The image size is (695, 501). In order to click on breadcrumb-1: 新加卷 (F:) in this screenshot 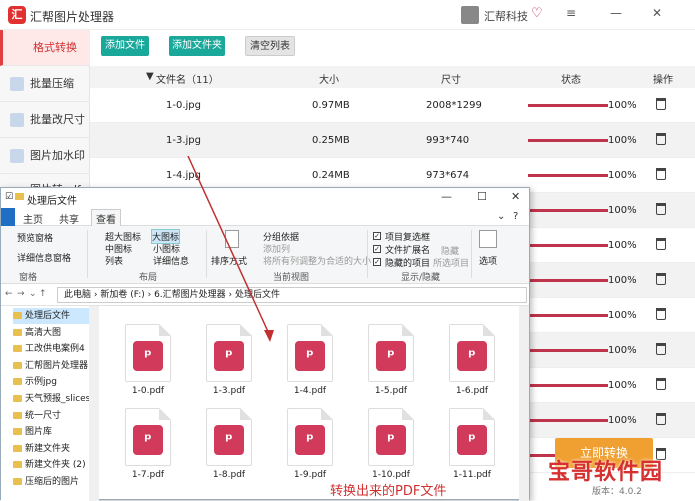, I will do `click(122, 295)`.